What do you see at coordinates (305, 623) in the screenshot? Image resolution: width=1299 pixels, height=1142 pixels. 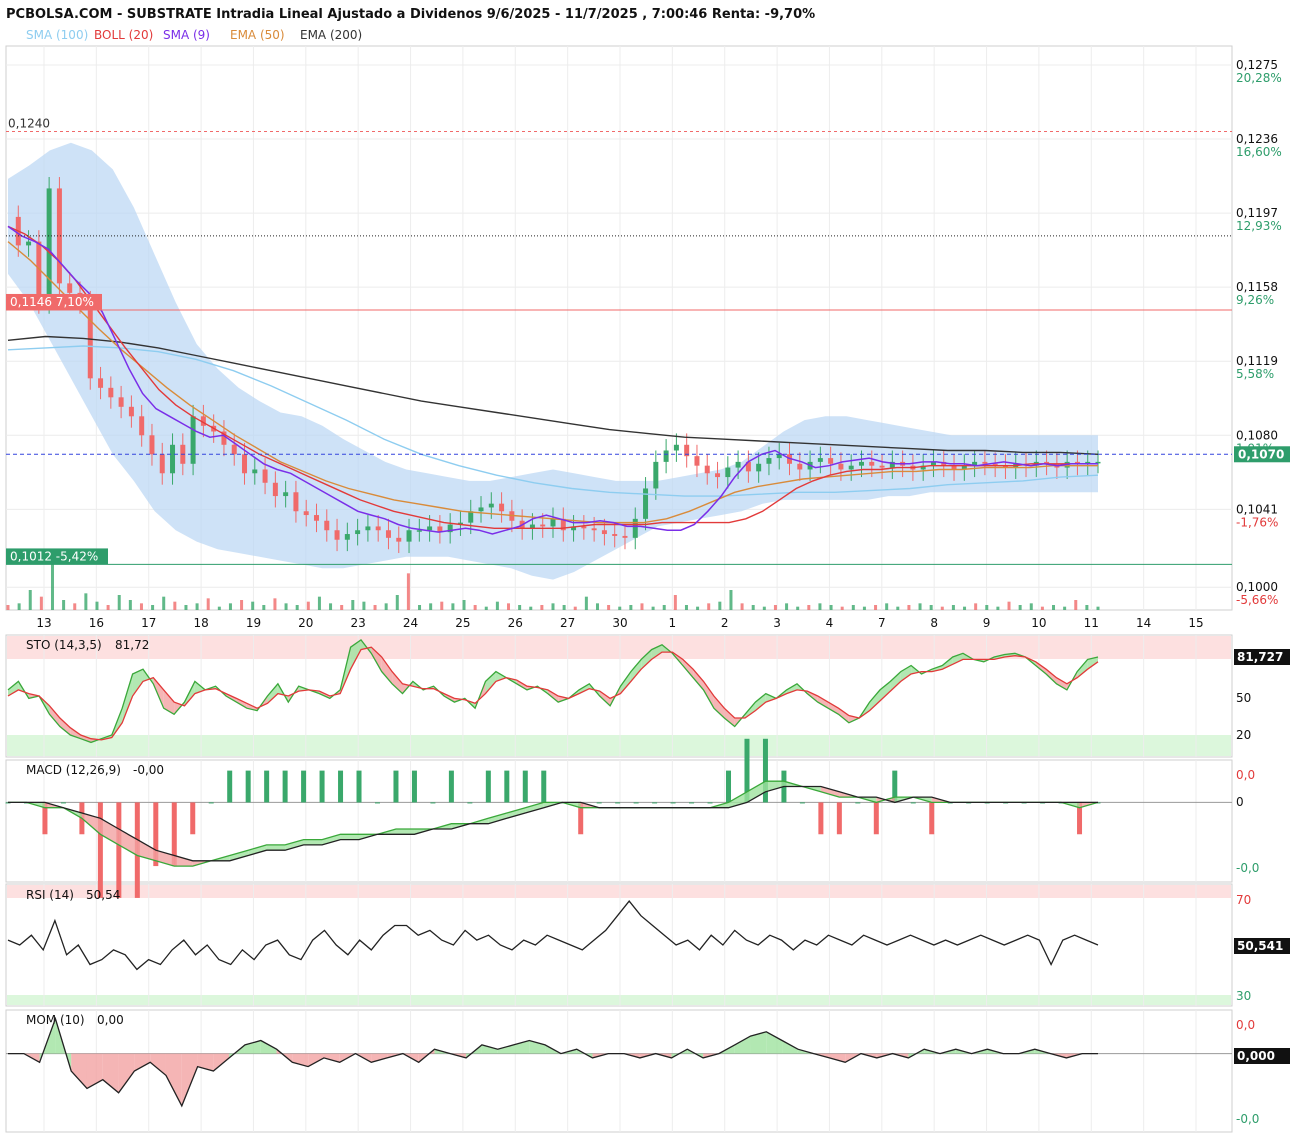 I see `x-tick-label: 20` at bounding box center [305, 623].